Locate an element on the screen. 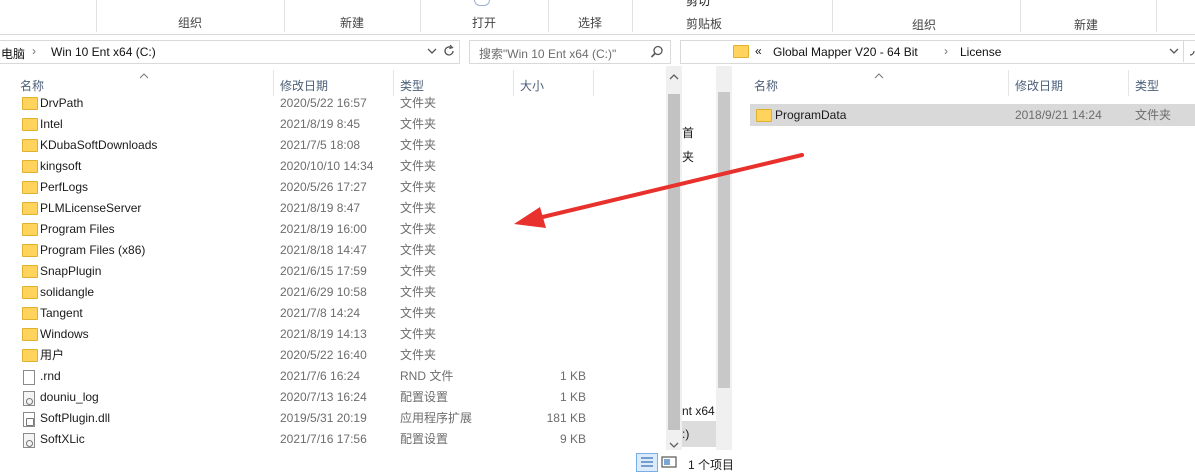  annotation-arrow is located at coordinates (659, 190).